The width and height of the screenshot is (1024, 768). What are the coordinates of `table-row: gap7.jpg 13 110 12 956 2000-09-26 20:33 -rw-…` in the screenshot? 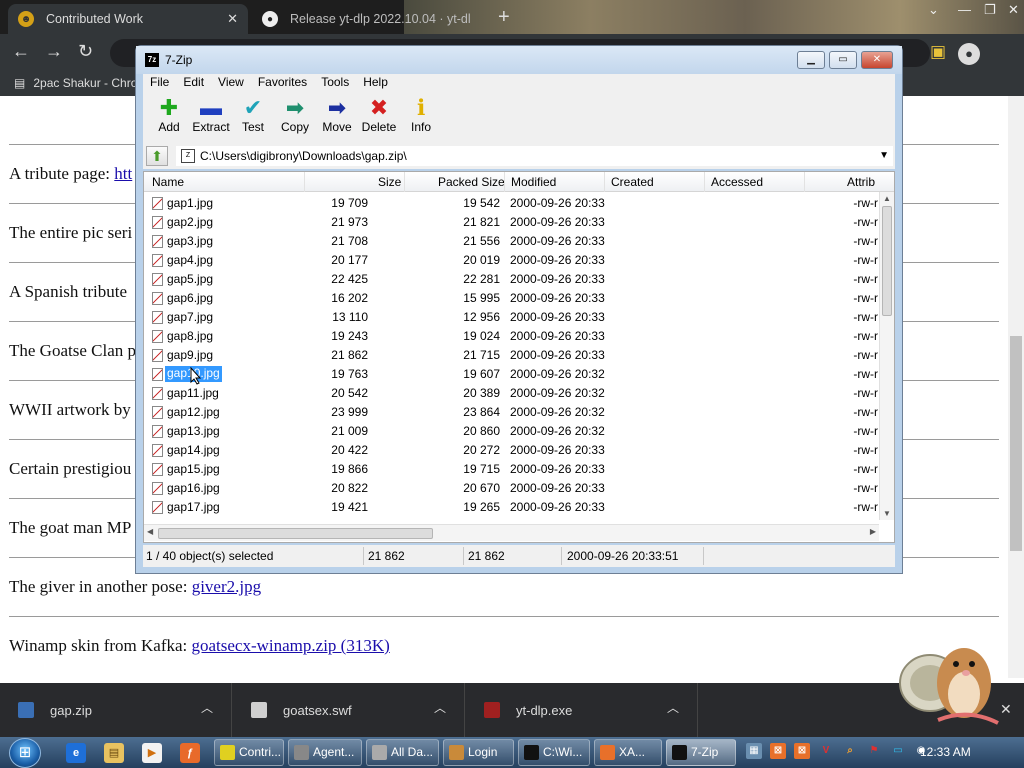 It's located at (514, 317).